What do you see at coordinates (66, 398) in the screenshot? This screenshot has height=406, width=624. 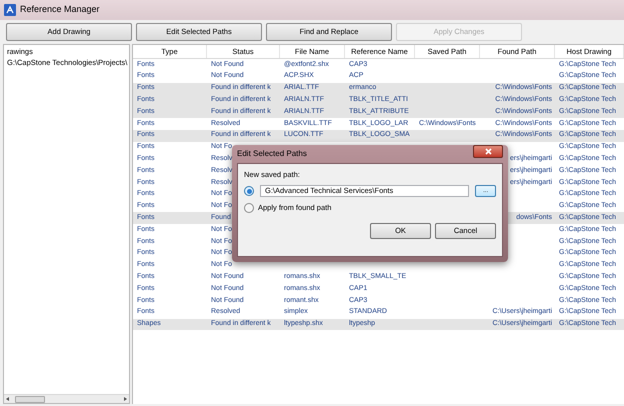 I see `horizontal-scrollbar` at bounding box center [66, 398].